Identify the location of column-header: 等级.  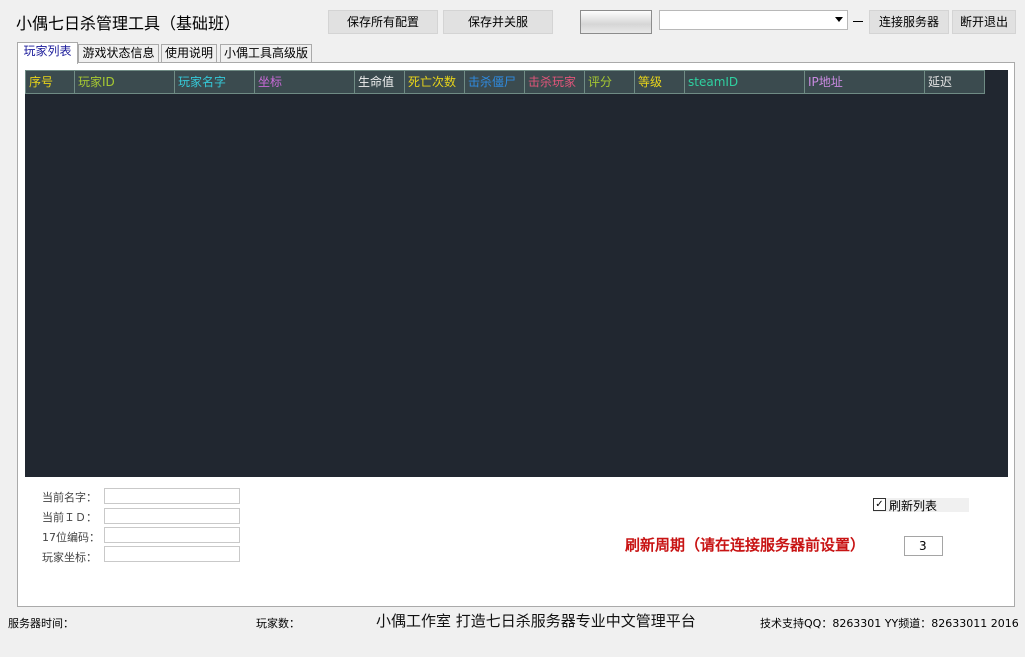
(660, 82).